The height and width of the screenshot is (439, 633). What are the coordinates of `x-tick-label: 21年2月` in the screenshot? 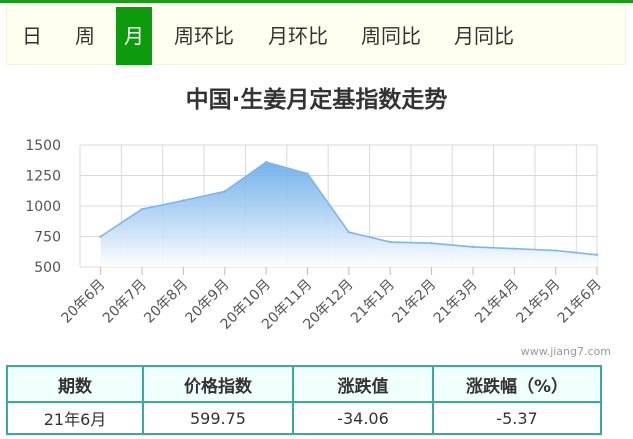 It's located at (414, 302).